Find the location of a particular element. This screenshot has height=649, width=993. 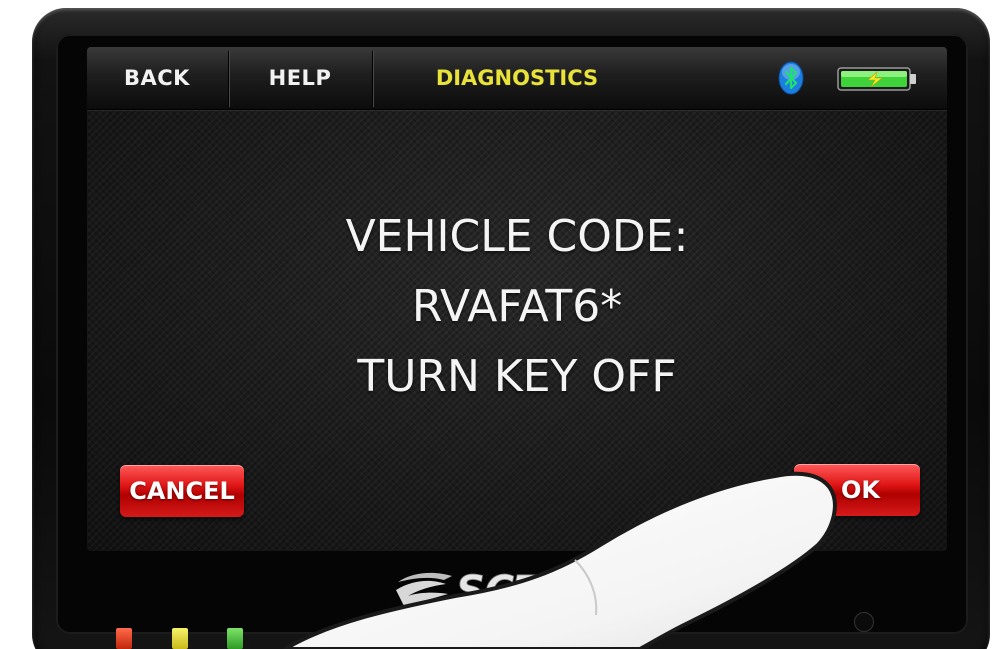

help-button: HELP is located at coordinates (300, 78).